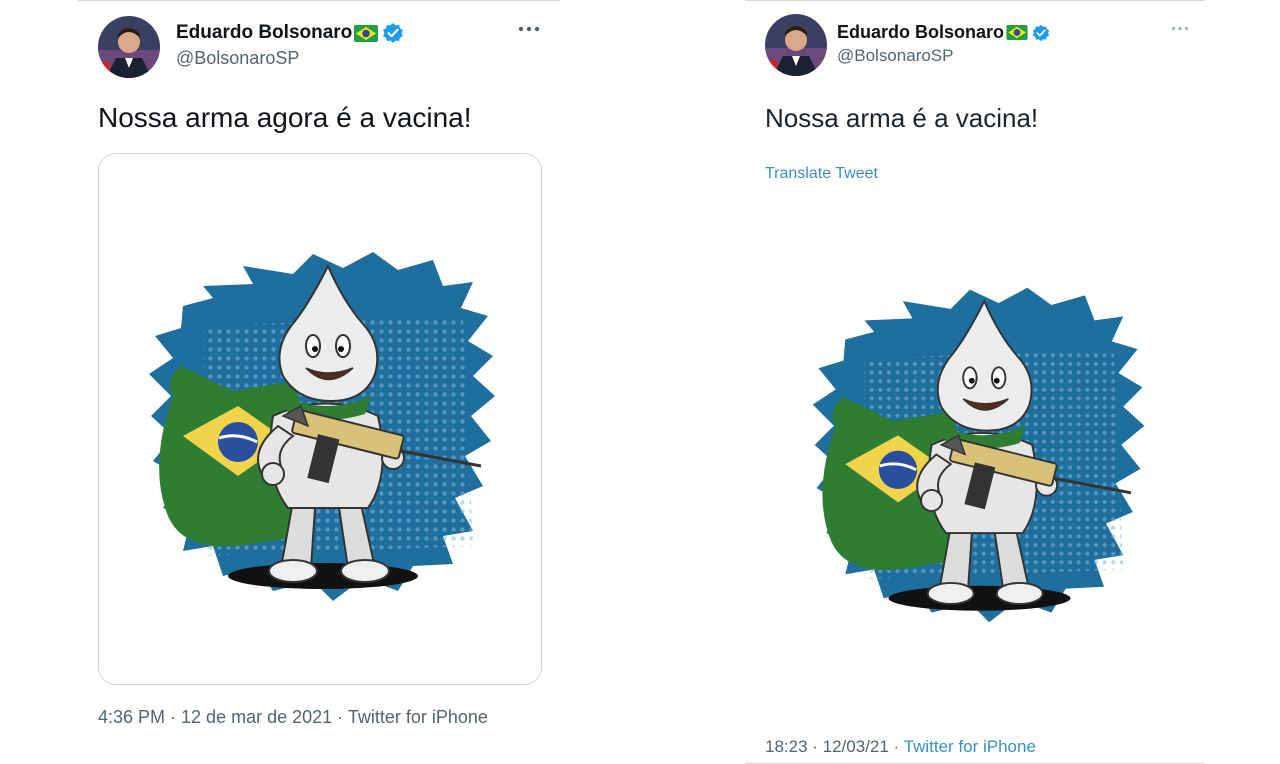 The width and height of the screenshot is (1280, 764). I want to click on tweet-timestamp: 18:23 · 12/03/21 ·, so click(834, 746).